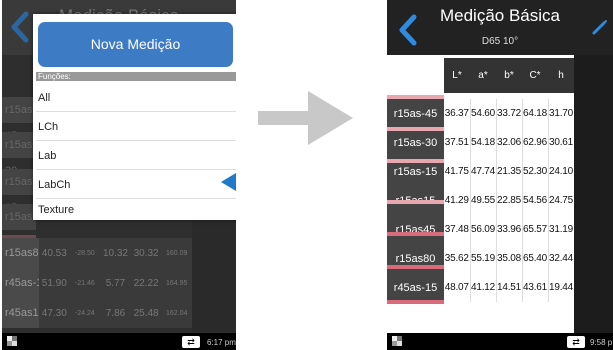 The image size is (613, 350). What do you see at coordinates (136, 210) in the screenshot?
I see `function-option-texture: Texture` at bounding box center [136, 210].